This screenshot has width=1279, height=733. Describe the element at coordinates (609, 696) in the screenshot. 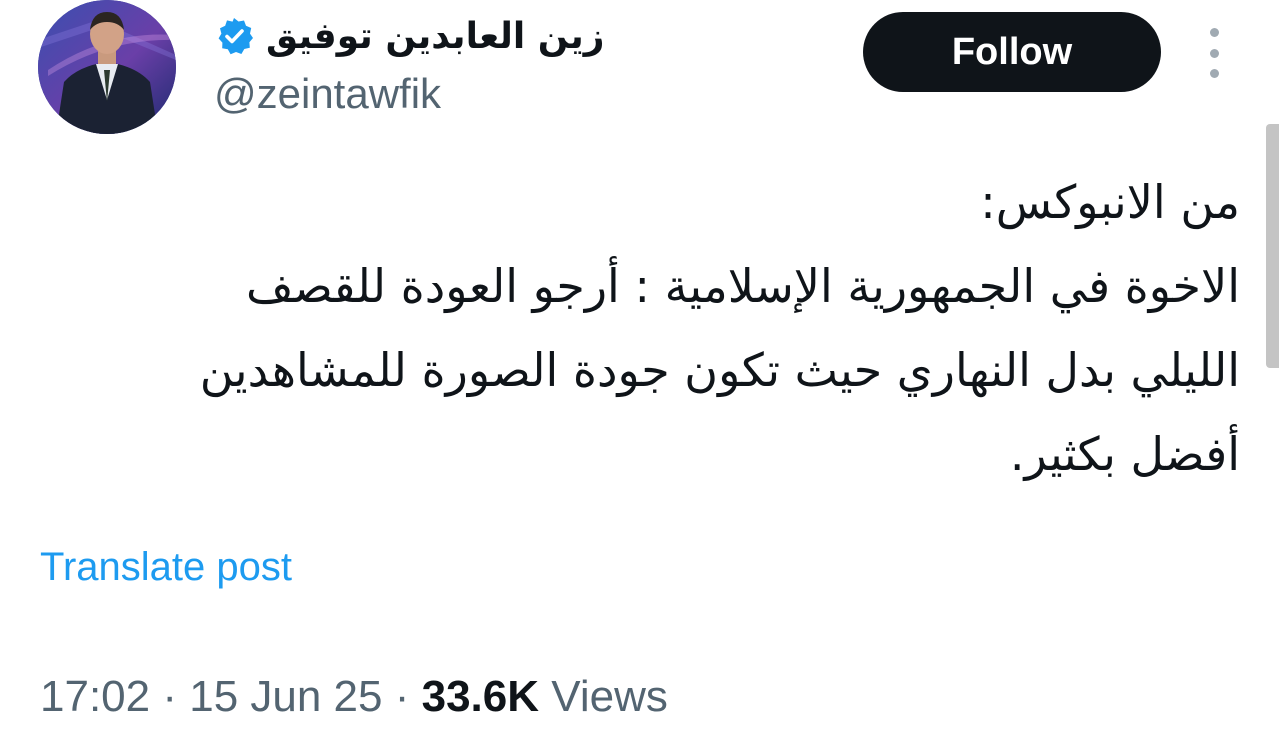

I see `views-label: Views` at that location.